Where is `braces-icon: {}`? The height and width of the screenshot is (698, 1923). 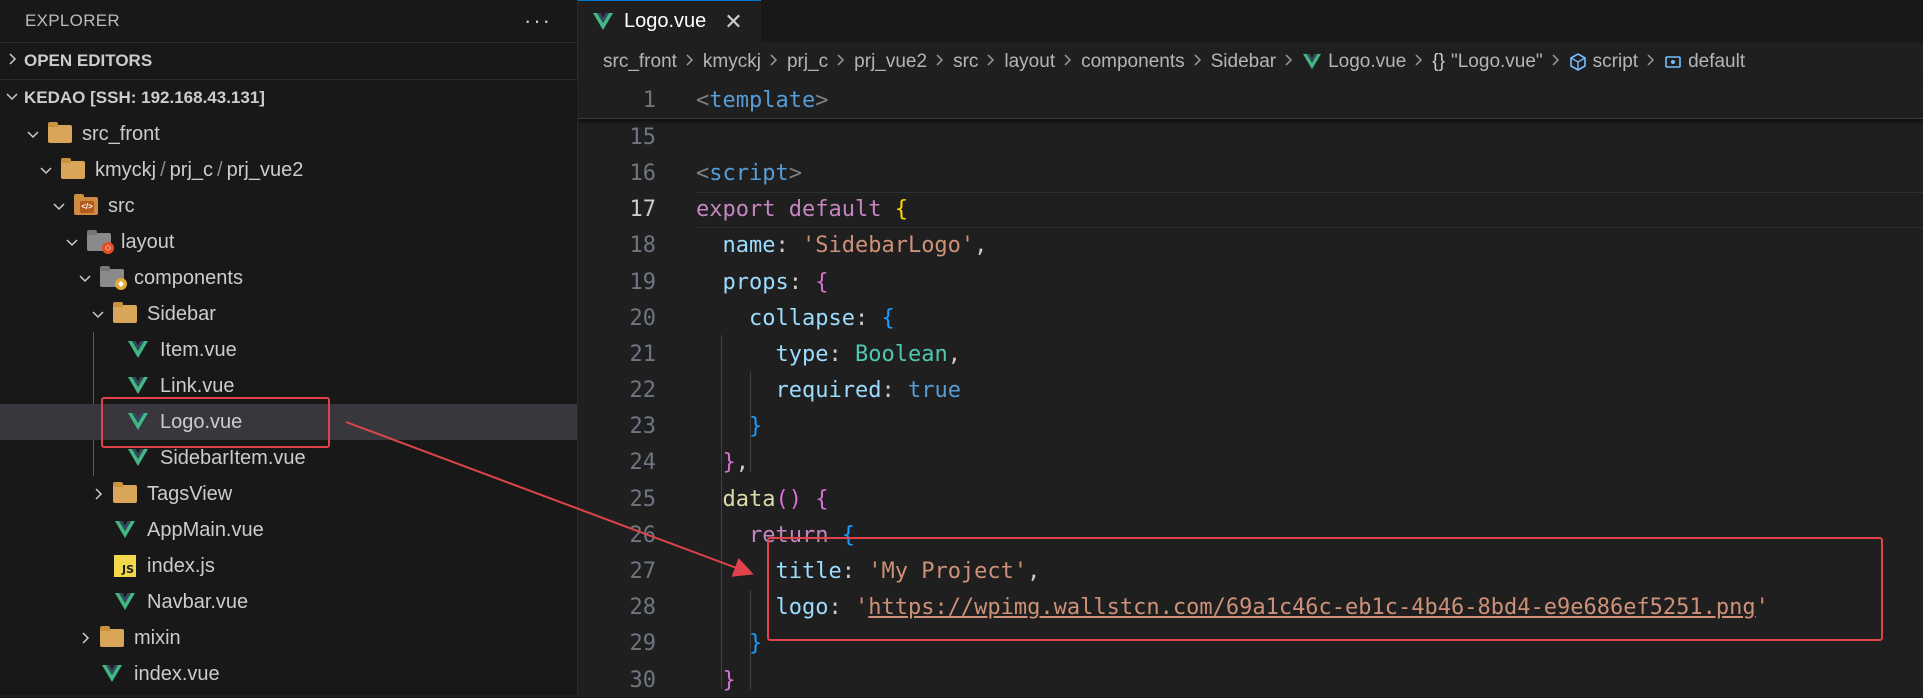
braces-icon: {} is located at coordinates (1438, 61).